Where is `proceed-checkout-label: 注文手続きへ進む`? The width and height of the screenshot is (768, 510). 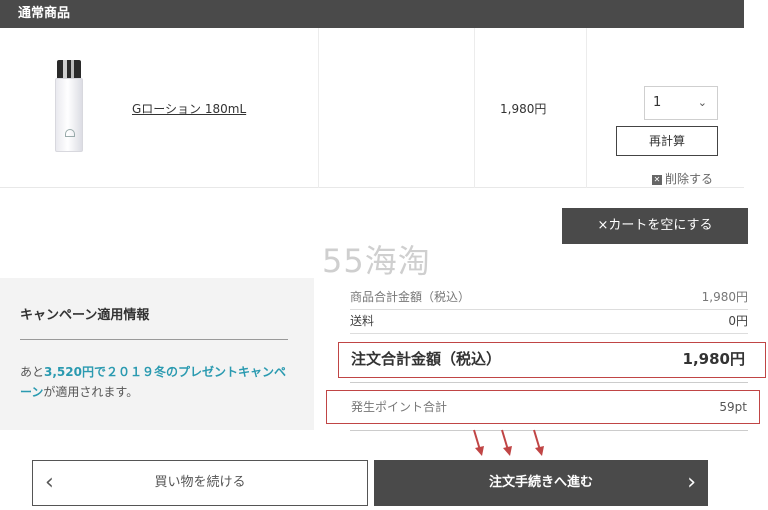
proceed-checkout-label: 注文手続きへ進む is located at coordinates (540, 482).